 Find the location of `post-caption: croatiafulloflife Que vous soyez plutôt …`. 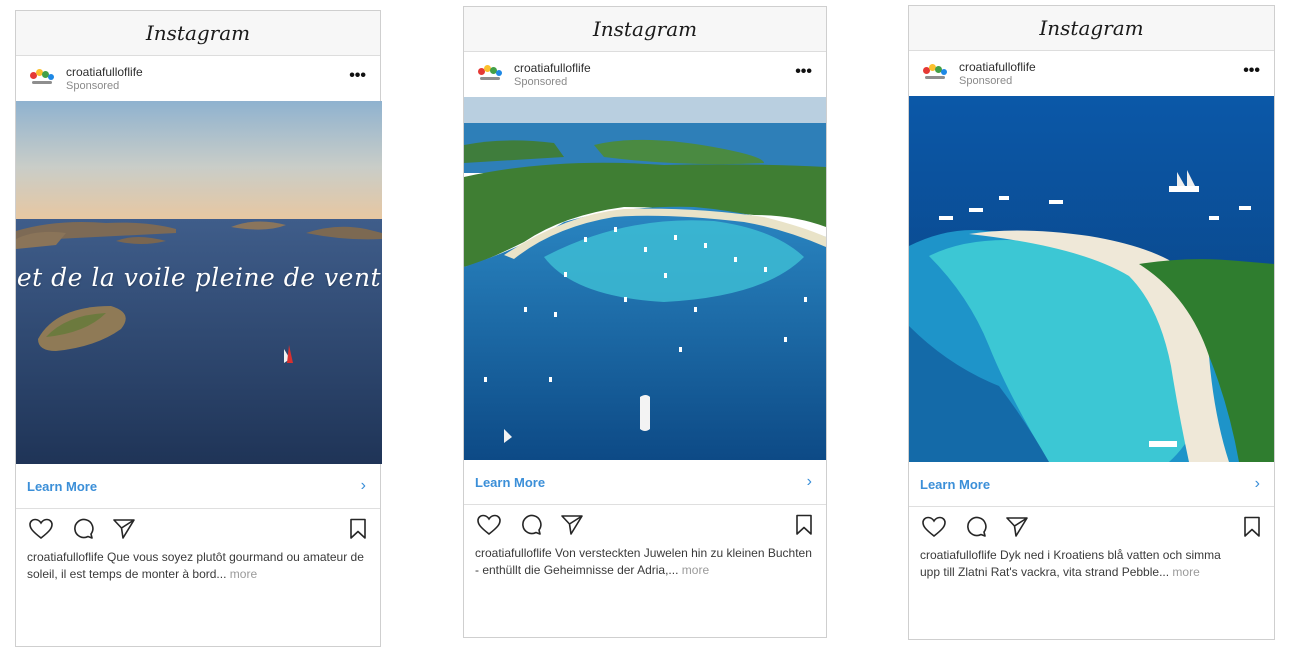

post-caption: croatiafulloflife Que vous soyez plutôt … is located at coordinates (198, 566).